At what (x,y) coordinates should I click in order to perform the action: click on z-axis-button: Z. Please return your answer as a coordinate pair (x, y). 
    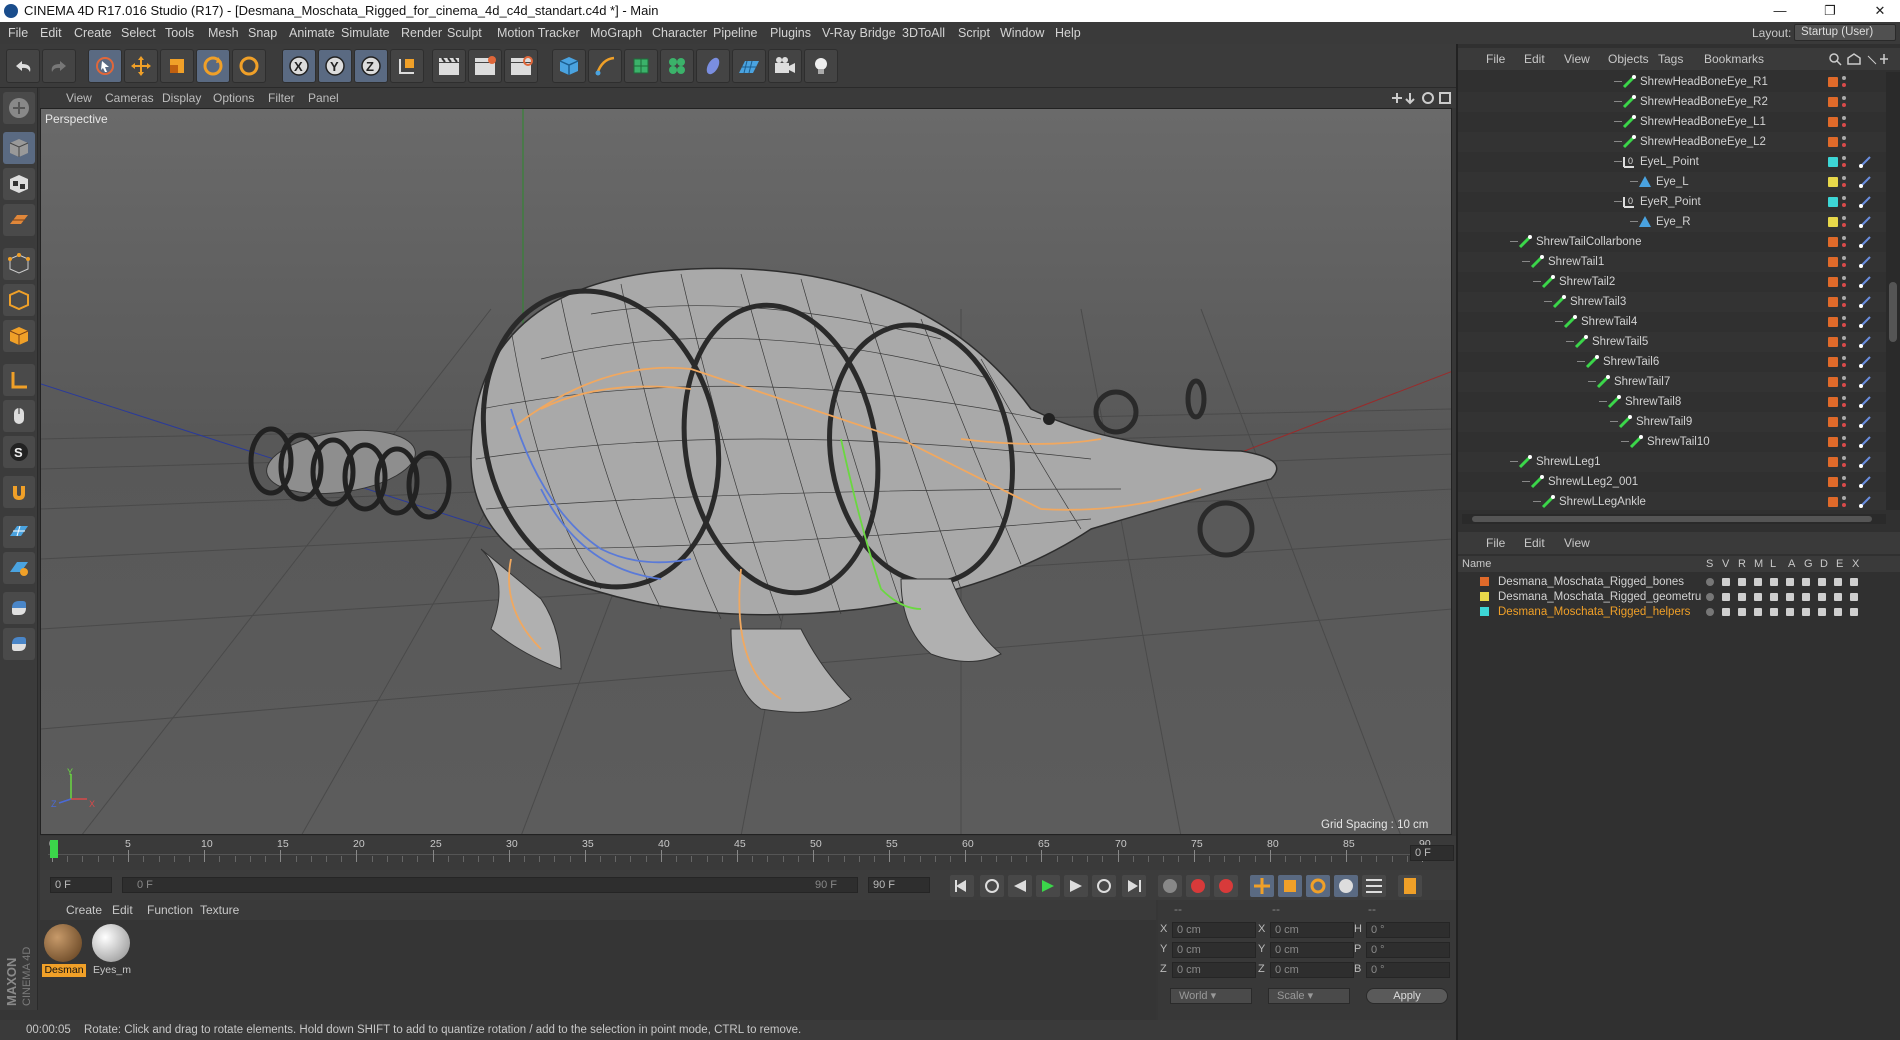
    Looking at the image, I should click on (371, 66).